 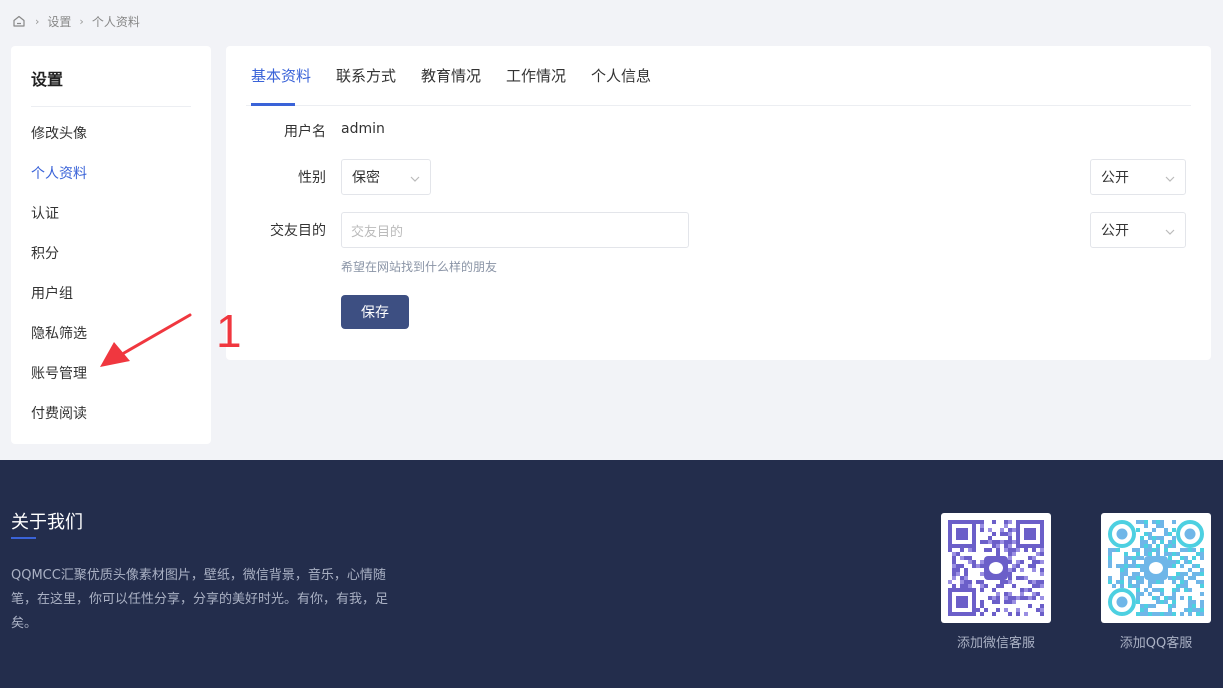 I want to click on active-tab-indicator, so click(x=273, y=104).